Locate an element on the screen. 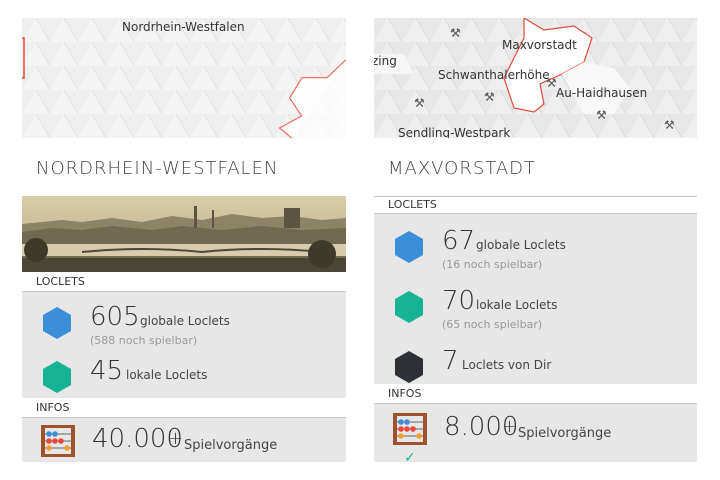 Image resolution: width=720 pixels, height=480 pixels. stat-local-loclets: 70 lokale Loclets (65 noch spielbar) is located at coordinates (535, 312).